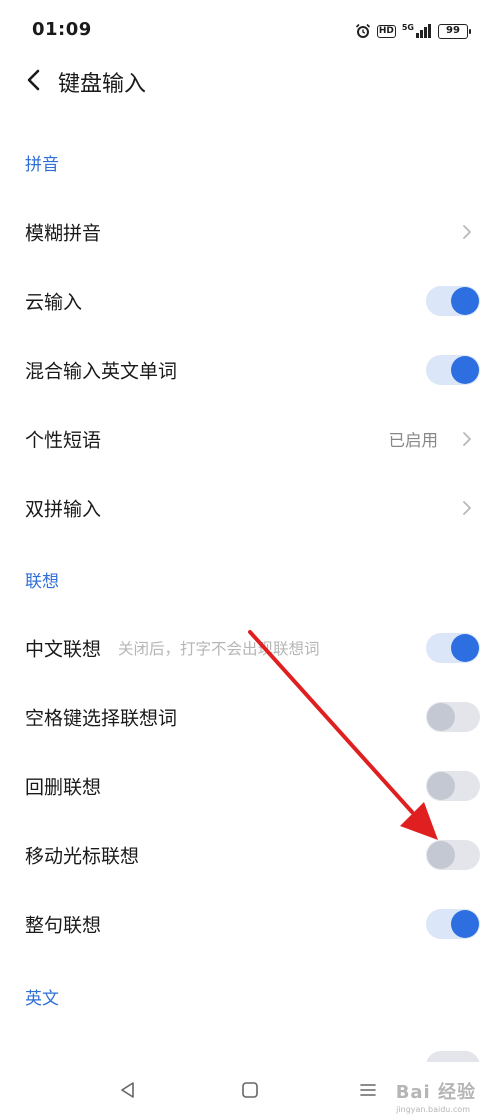  I want to click on backspace-association-toggle, so click(453, 786).